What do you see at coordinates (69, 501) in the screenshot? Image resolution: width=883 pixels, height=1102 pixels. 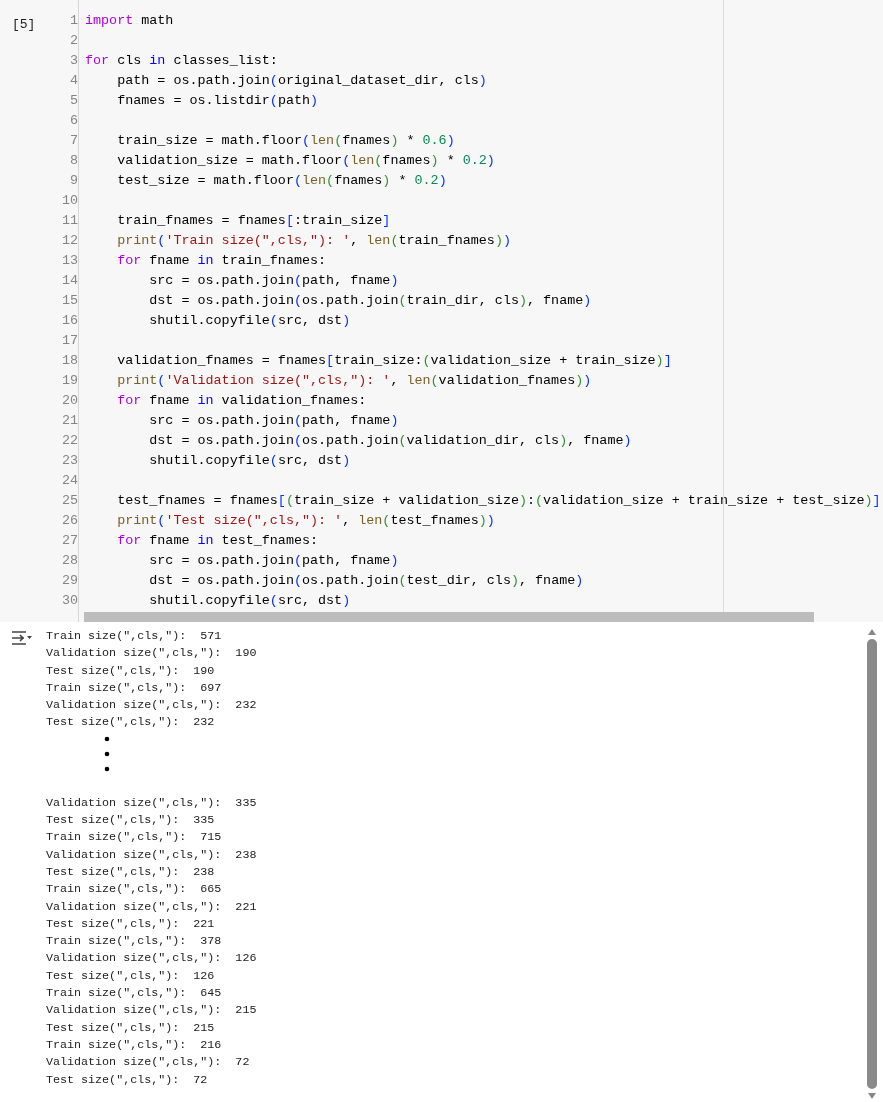 I see `line-number: 25` at bounding box center [69, 501].